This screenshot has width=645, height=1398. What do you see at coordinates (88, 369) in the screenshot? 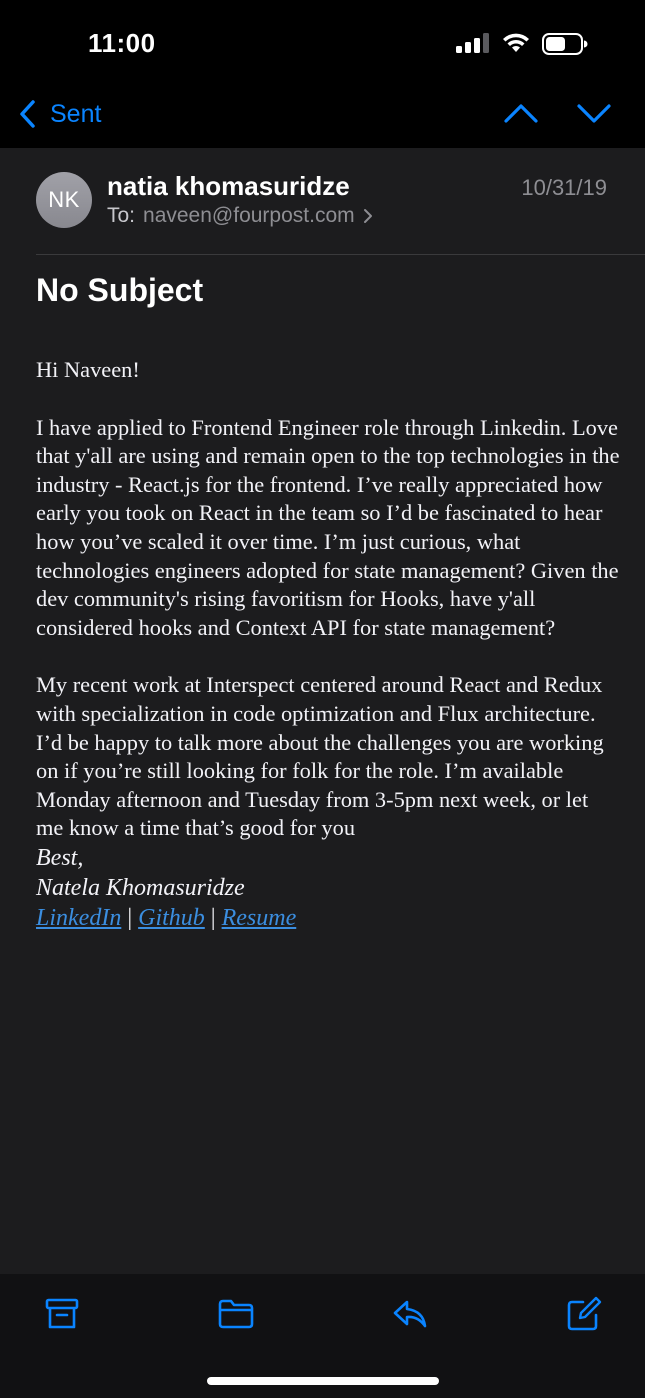
I see `greeting: Hi Naveen!` at bounding box center [88, 369].